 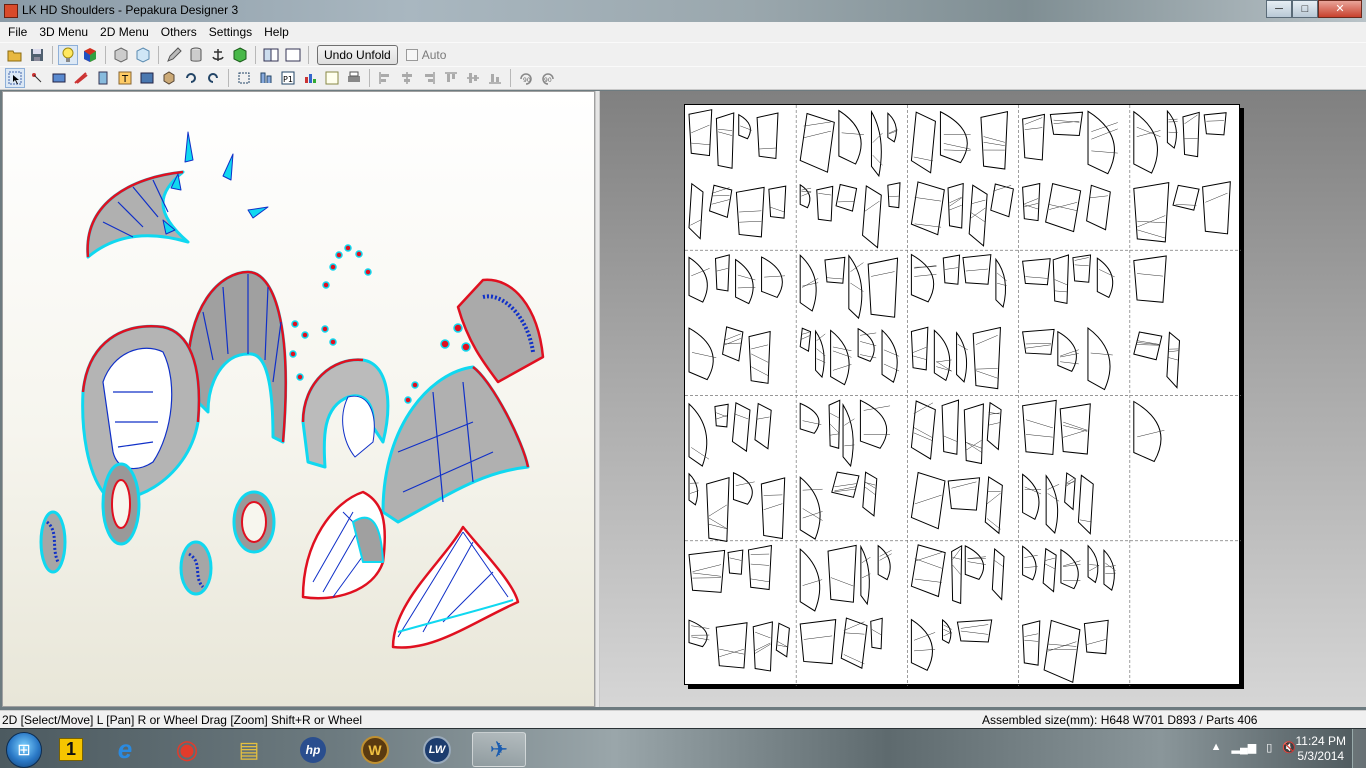 I want to click on start-button: ⊞, so click(x=24, y=750).